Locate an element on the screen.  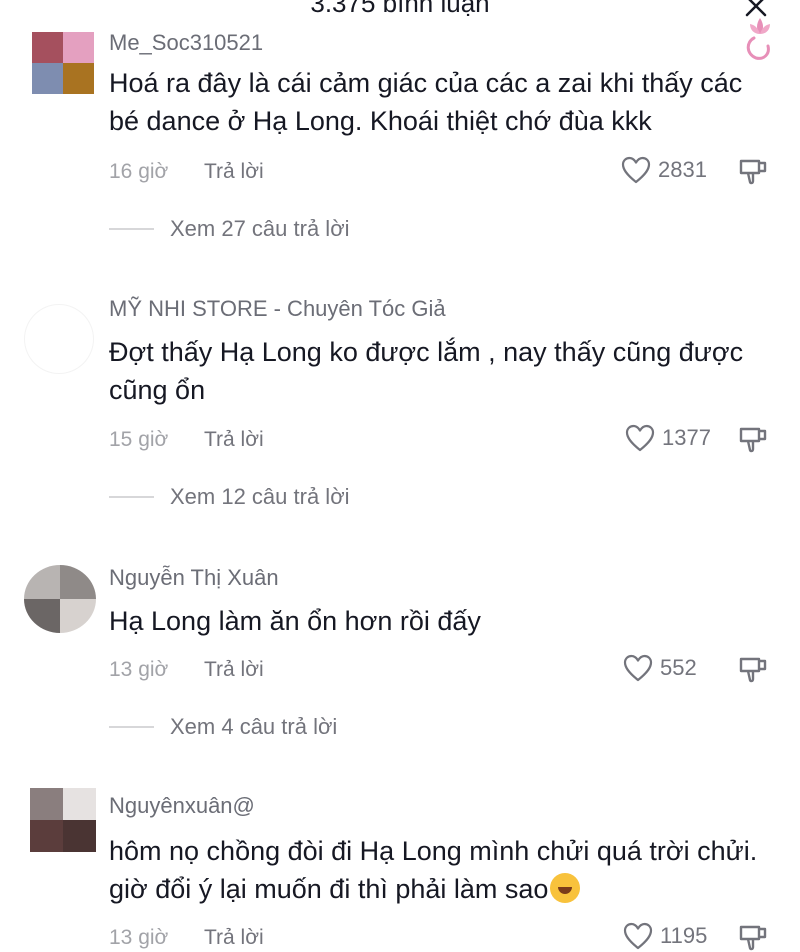
view-replies-label: Xem 27 câu trả lời is located at coordinates (260, 228).